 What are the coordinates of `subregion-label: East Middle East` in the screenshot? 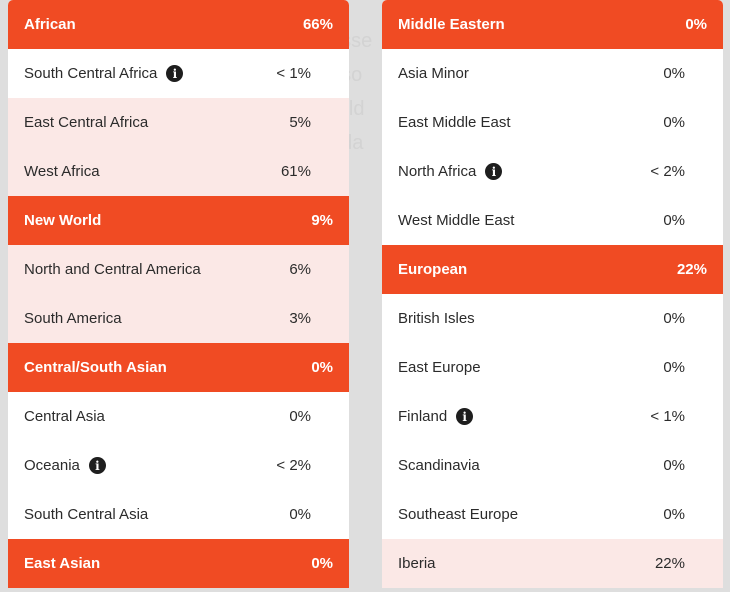 It's located at (454, 122).